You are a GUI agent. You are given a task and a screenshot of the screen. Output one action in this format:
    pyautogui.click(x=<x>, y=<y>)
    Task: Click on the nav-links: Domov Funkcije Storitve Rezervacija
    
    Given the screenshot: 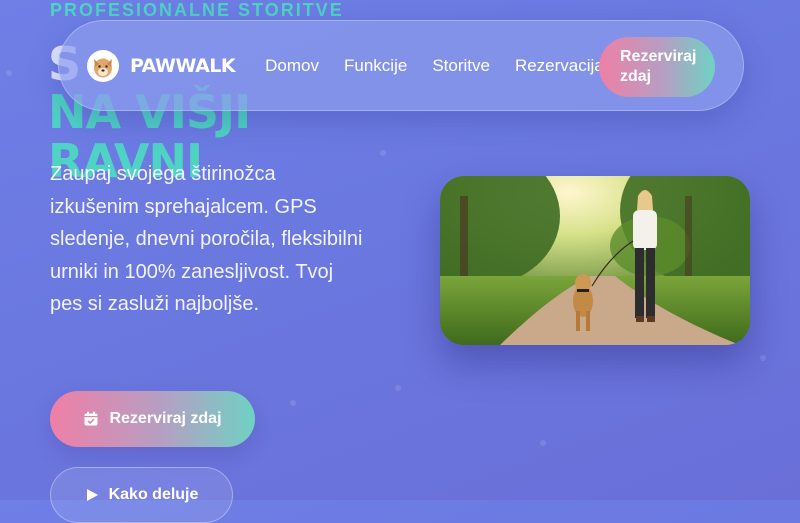 What is the action you would take?
    pyautogui.click(x=447, y=66)
    